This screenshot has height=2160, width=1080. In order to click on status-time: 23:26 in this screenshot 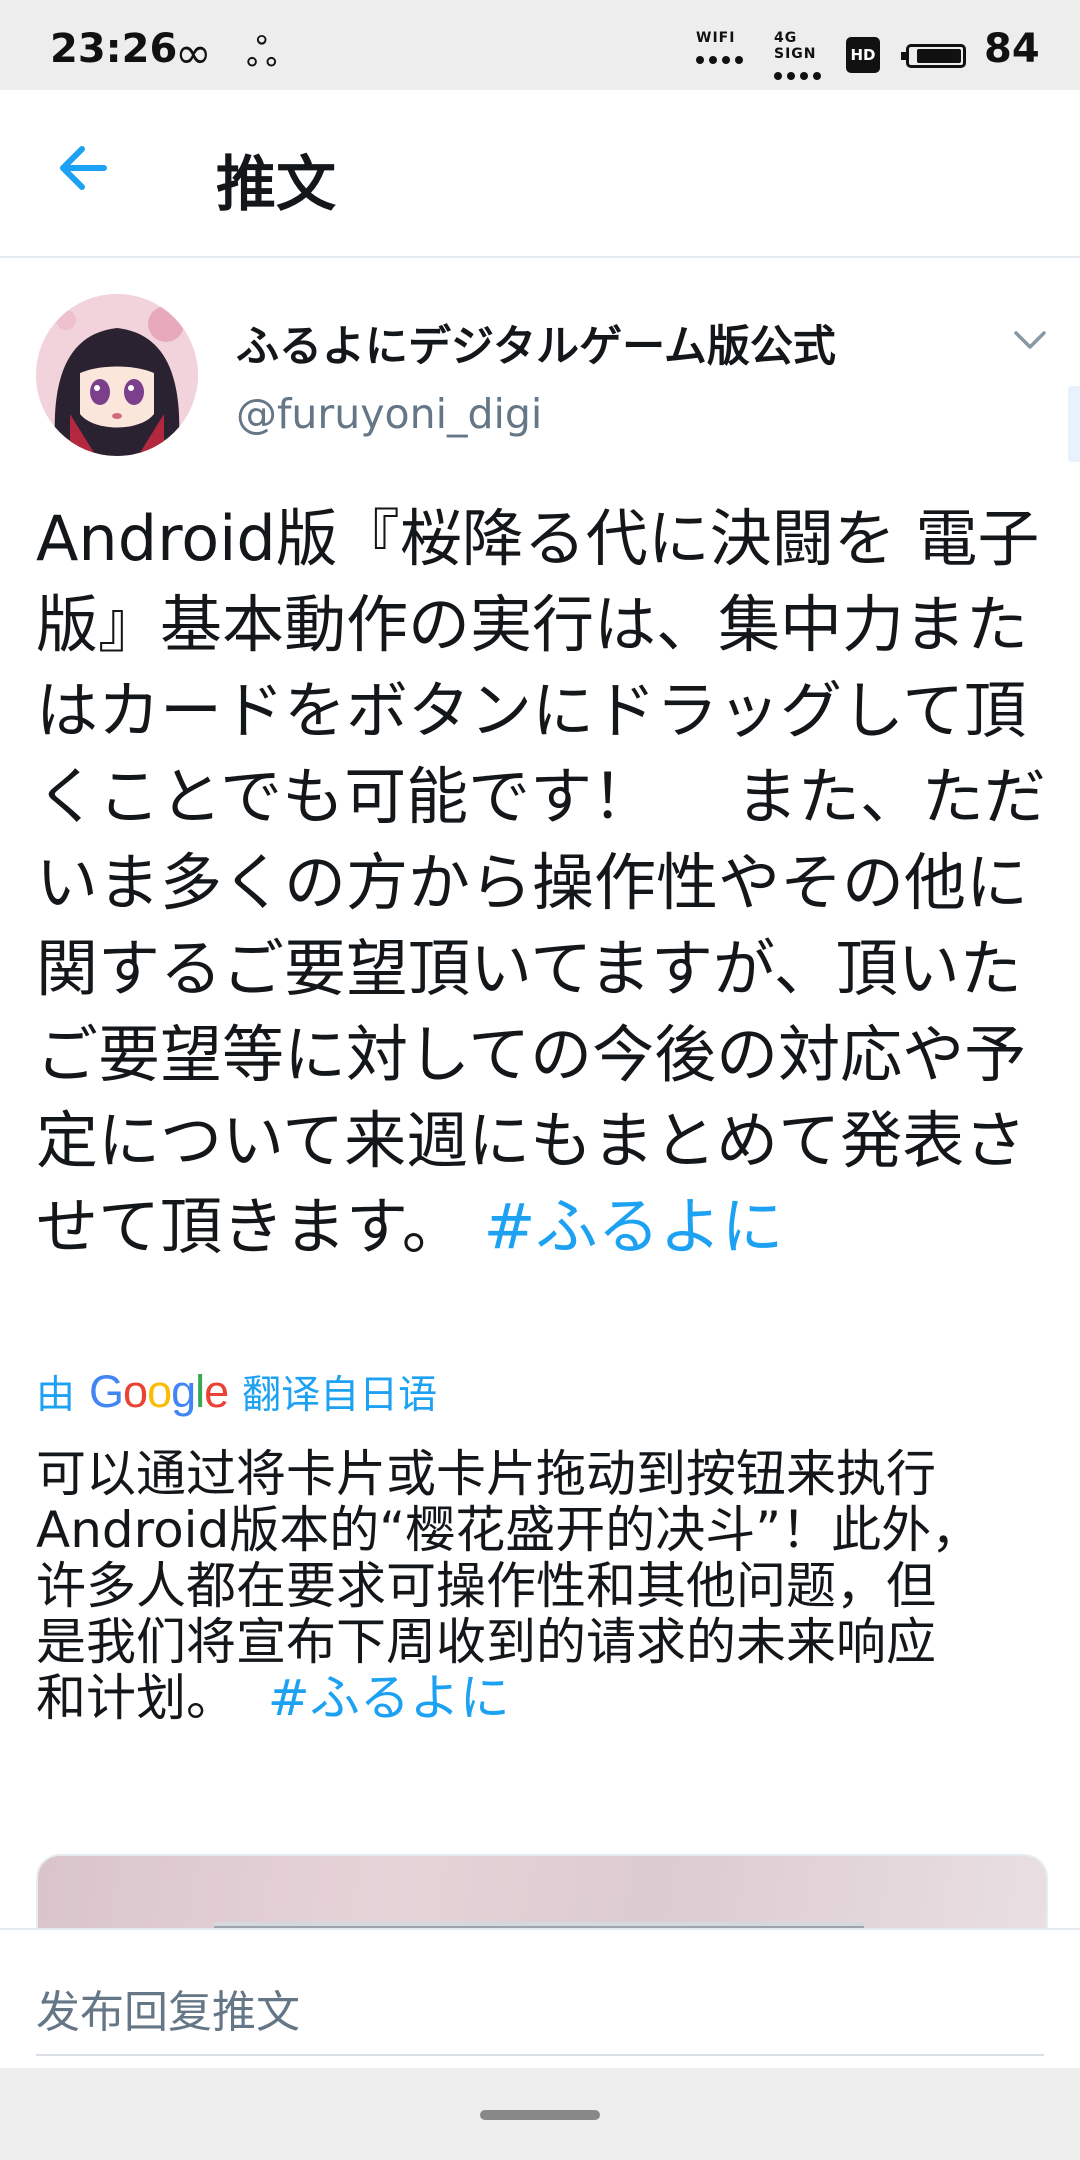, I will do `click(114, 49)`.